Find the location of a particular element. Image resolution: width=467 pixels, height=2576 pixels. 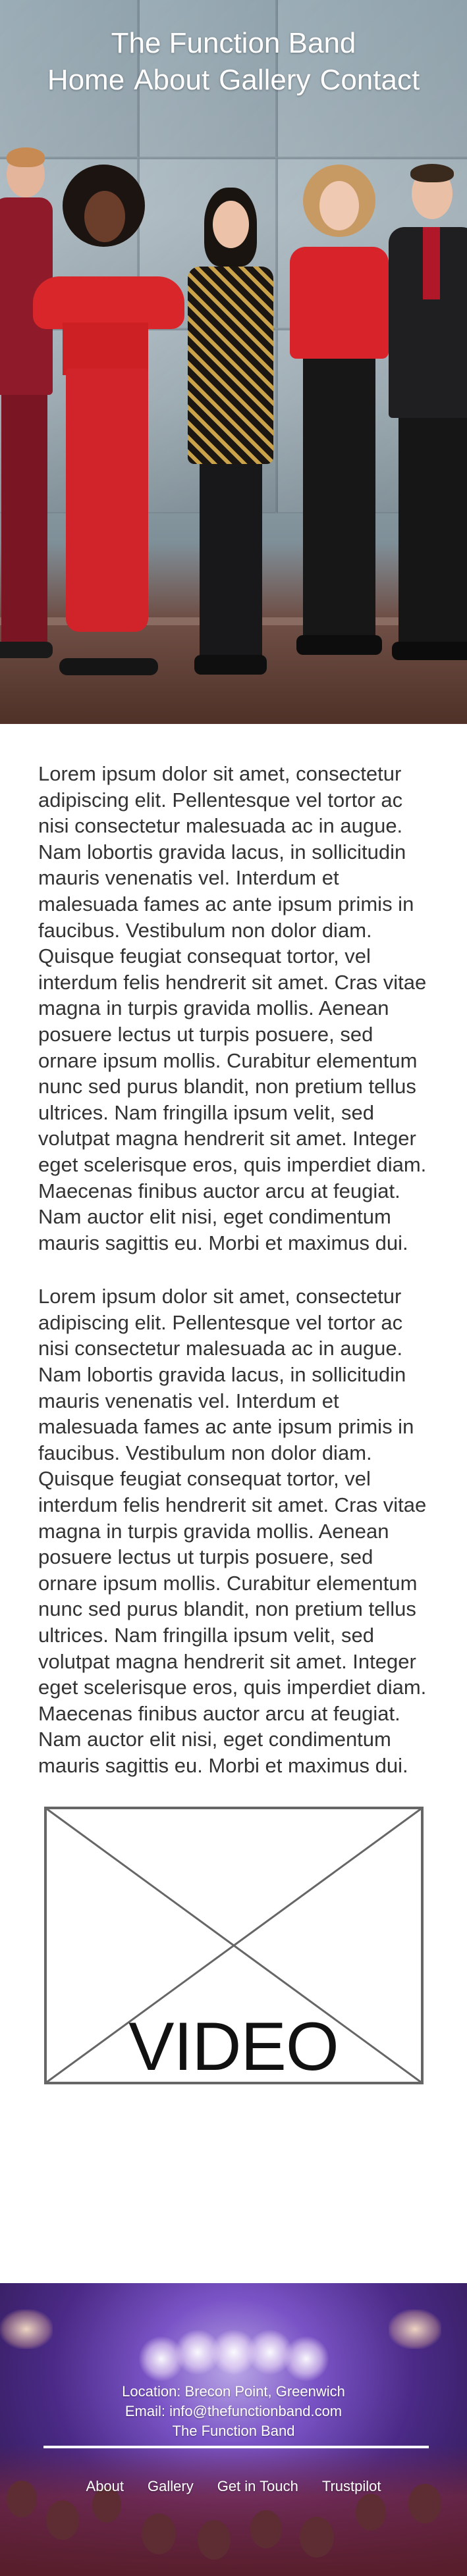

footer-link-gallery: Gallery is located at coordinates (171, 2486).